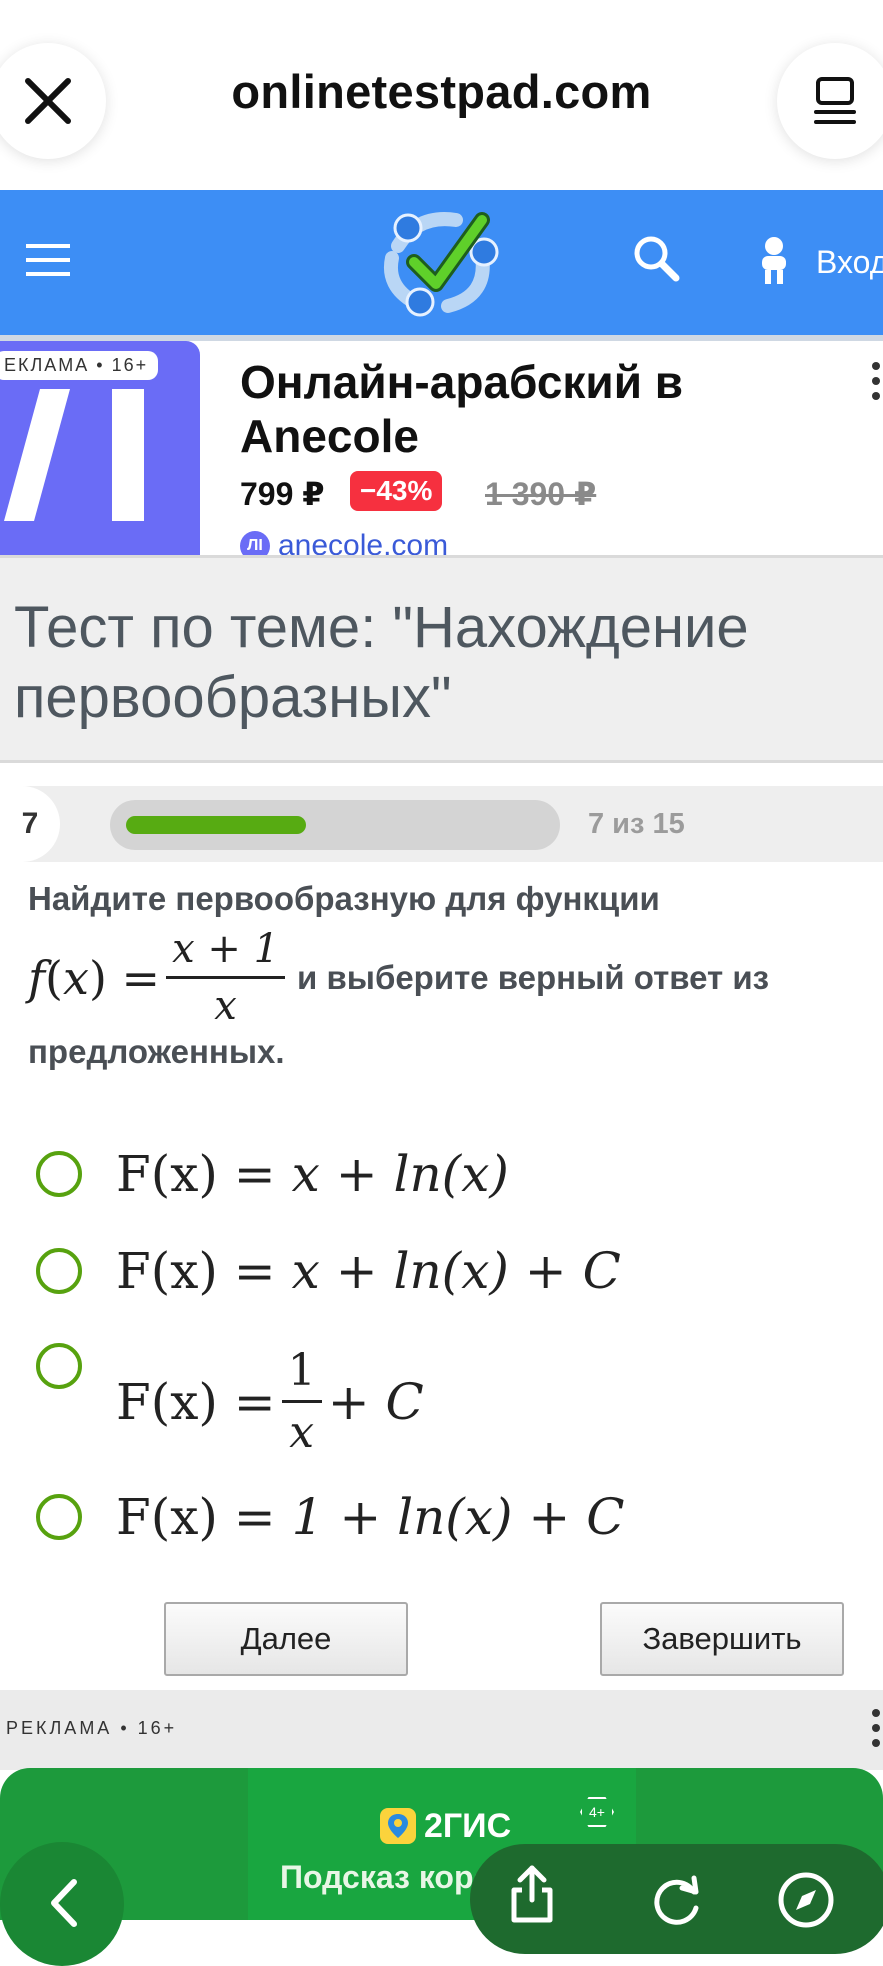 The image size is (883, 1966). I want to click on ad-logo-mark, so click(74, 455).